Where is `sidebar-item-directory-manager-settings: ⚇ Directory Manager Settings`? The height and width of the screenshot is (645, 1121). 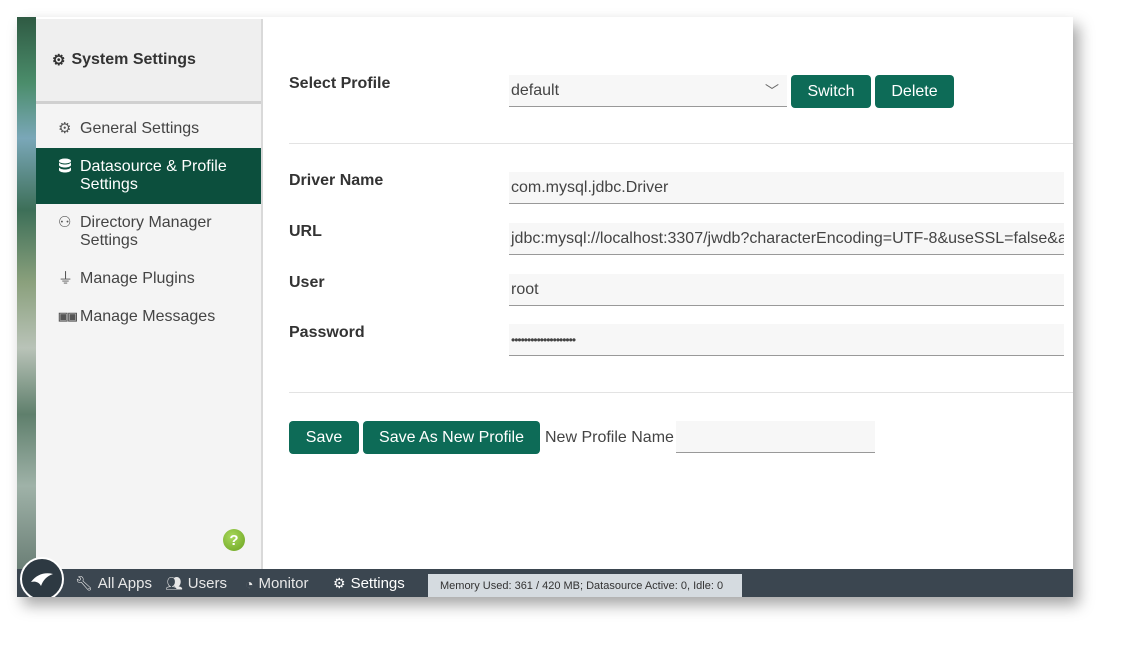 sidebar-item-directory-manager-settings: ⚇ Directory Manager Settings is located at coordinates (148, 232).